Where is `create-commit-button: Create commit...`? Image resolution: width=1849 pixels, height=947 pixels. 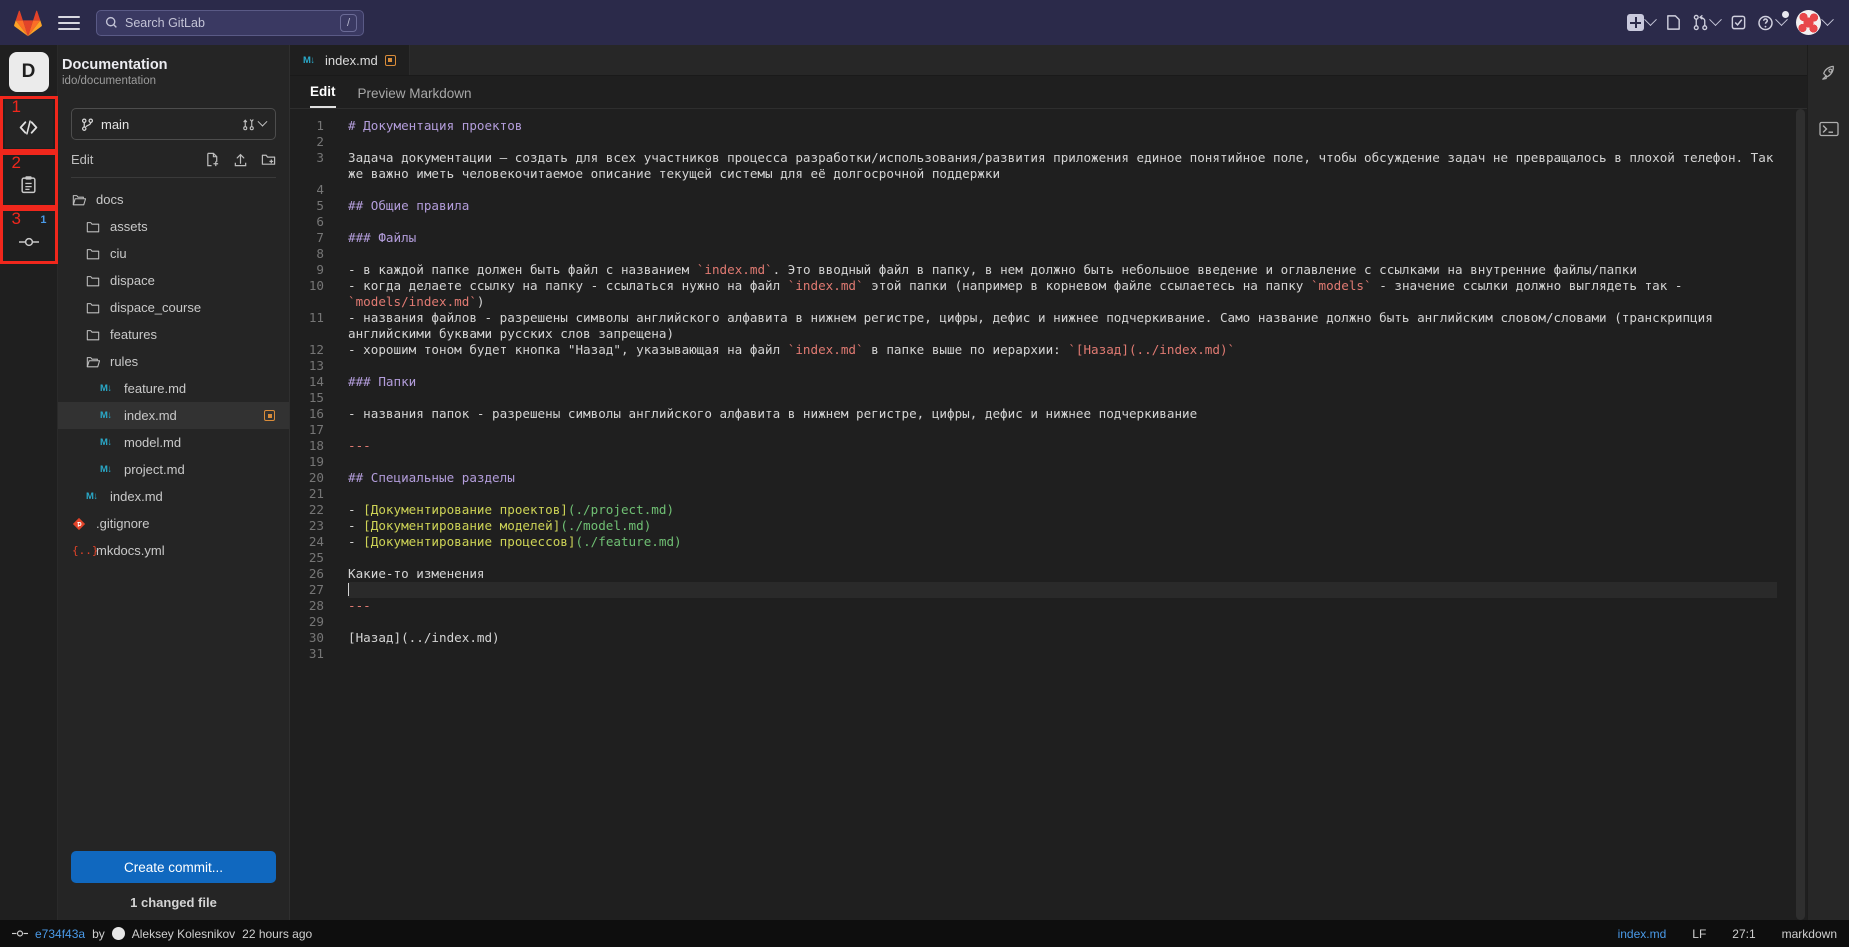
create-commit-button: Create commit... is located at coordinates (173, 867).